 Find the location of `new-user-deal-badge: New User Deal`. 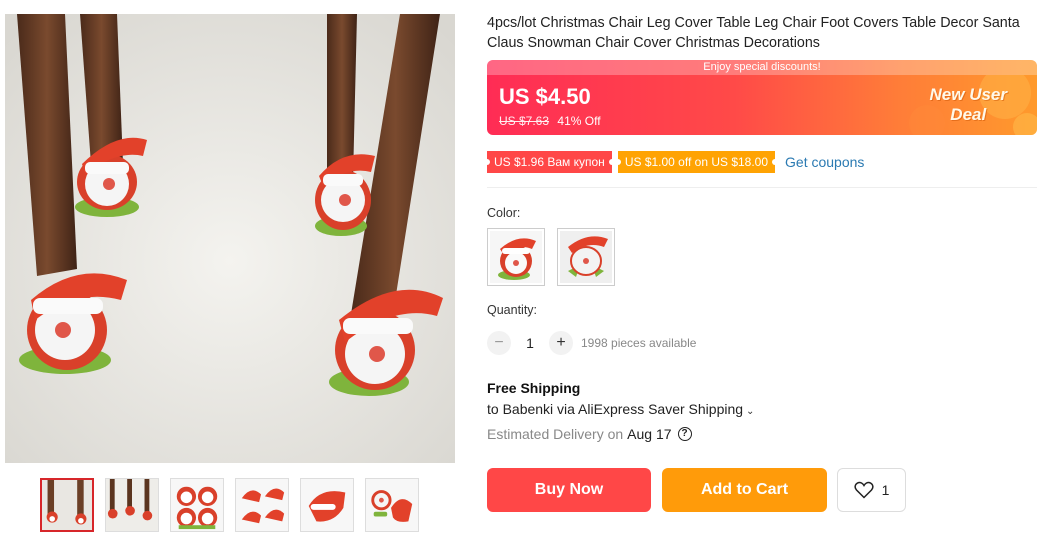

new-user-deal-badge: New User Deal is located at coordinates (968, 105).